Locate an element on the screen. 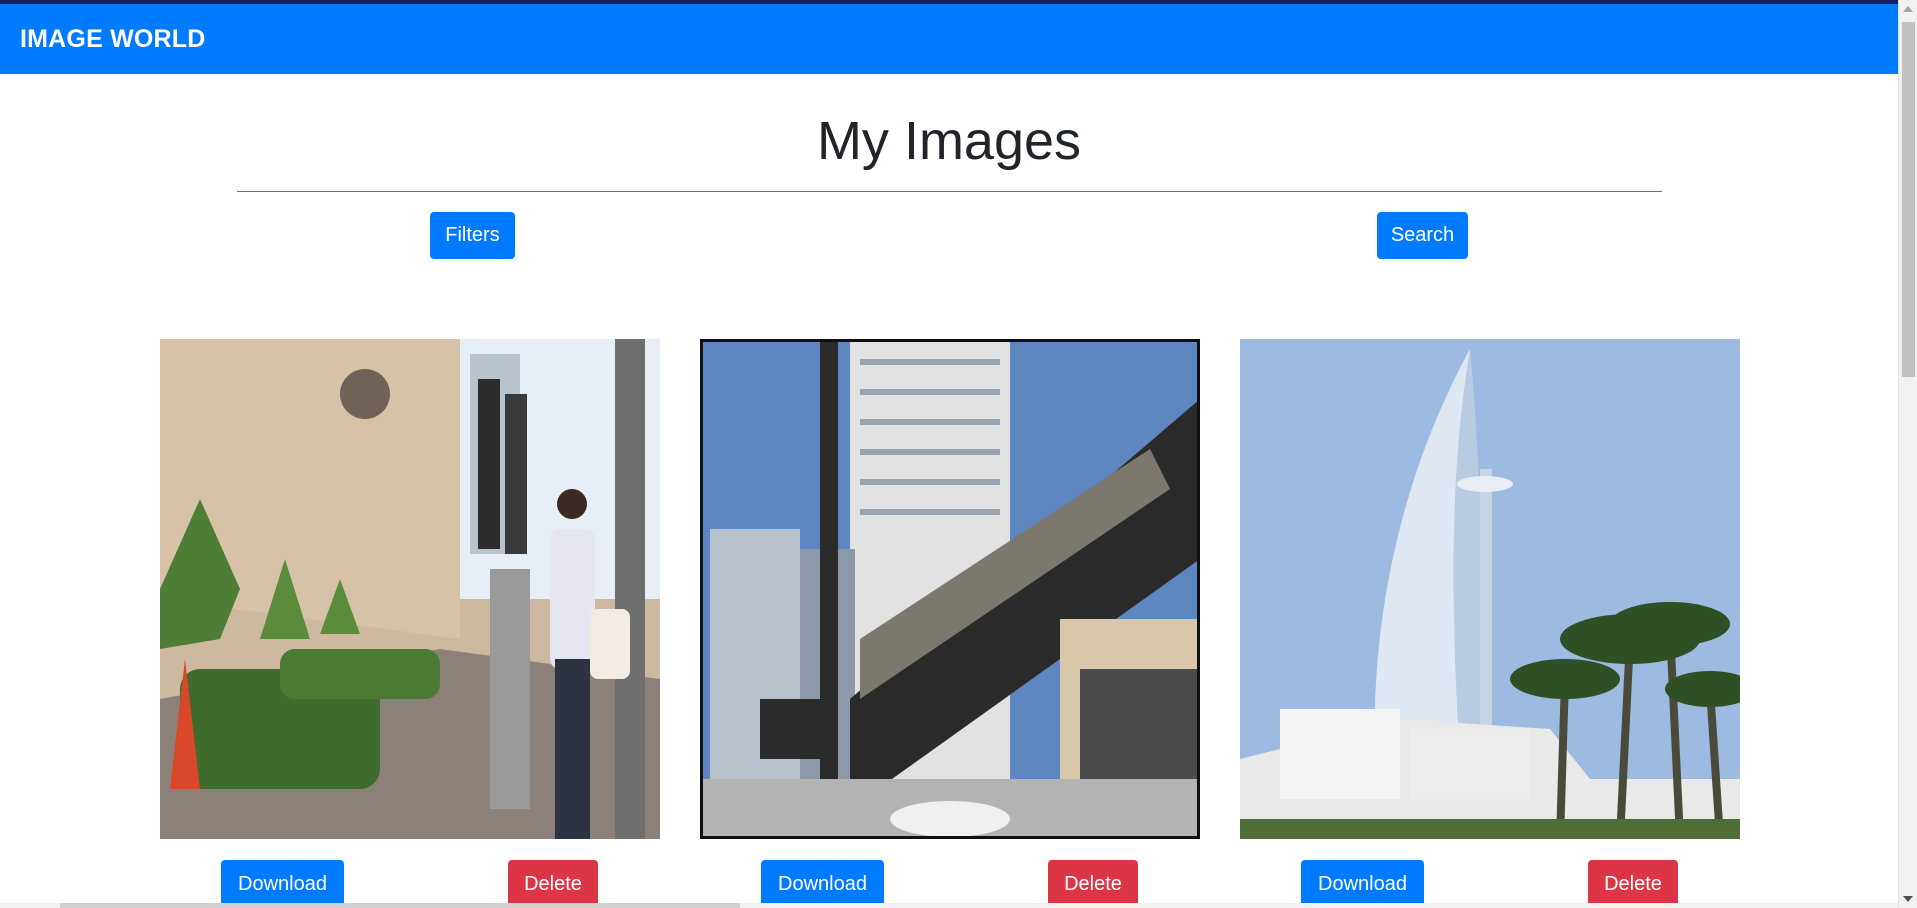  scroll-thumb is located at coordinates (1908, 199).